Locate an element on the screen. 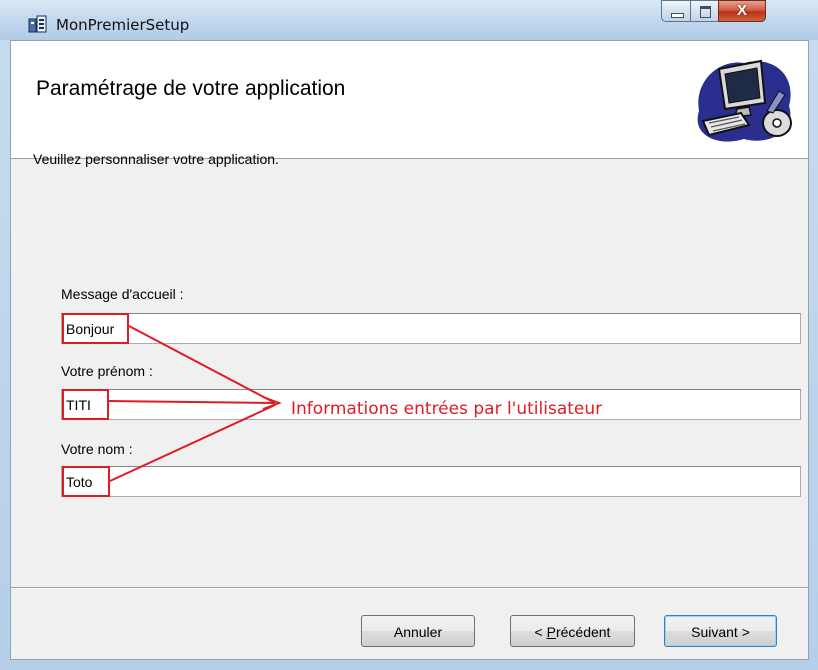  footer-separator is located at coordinates (409, 588).